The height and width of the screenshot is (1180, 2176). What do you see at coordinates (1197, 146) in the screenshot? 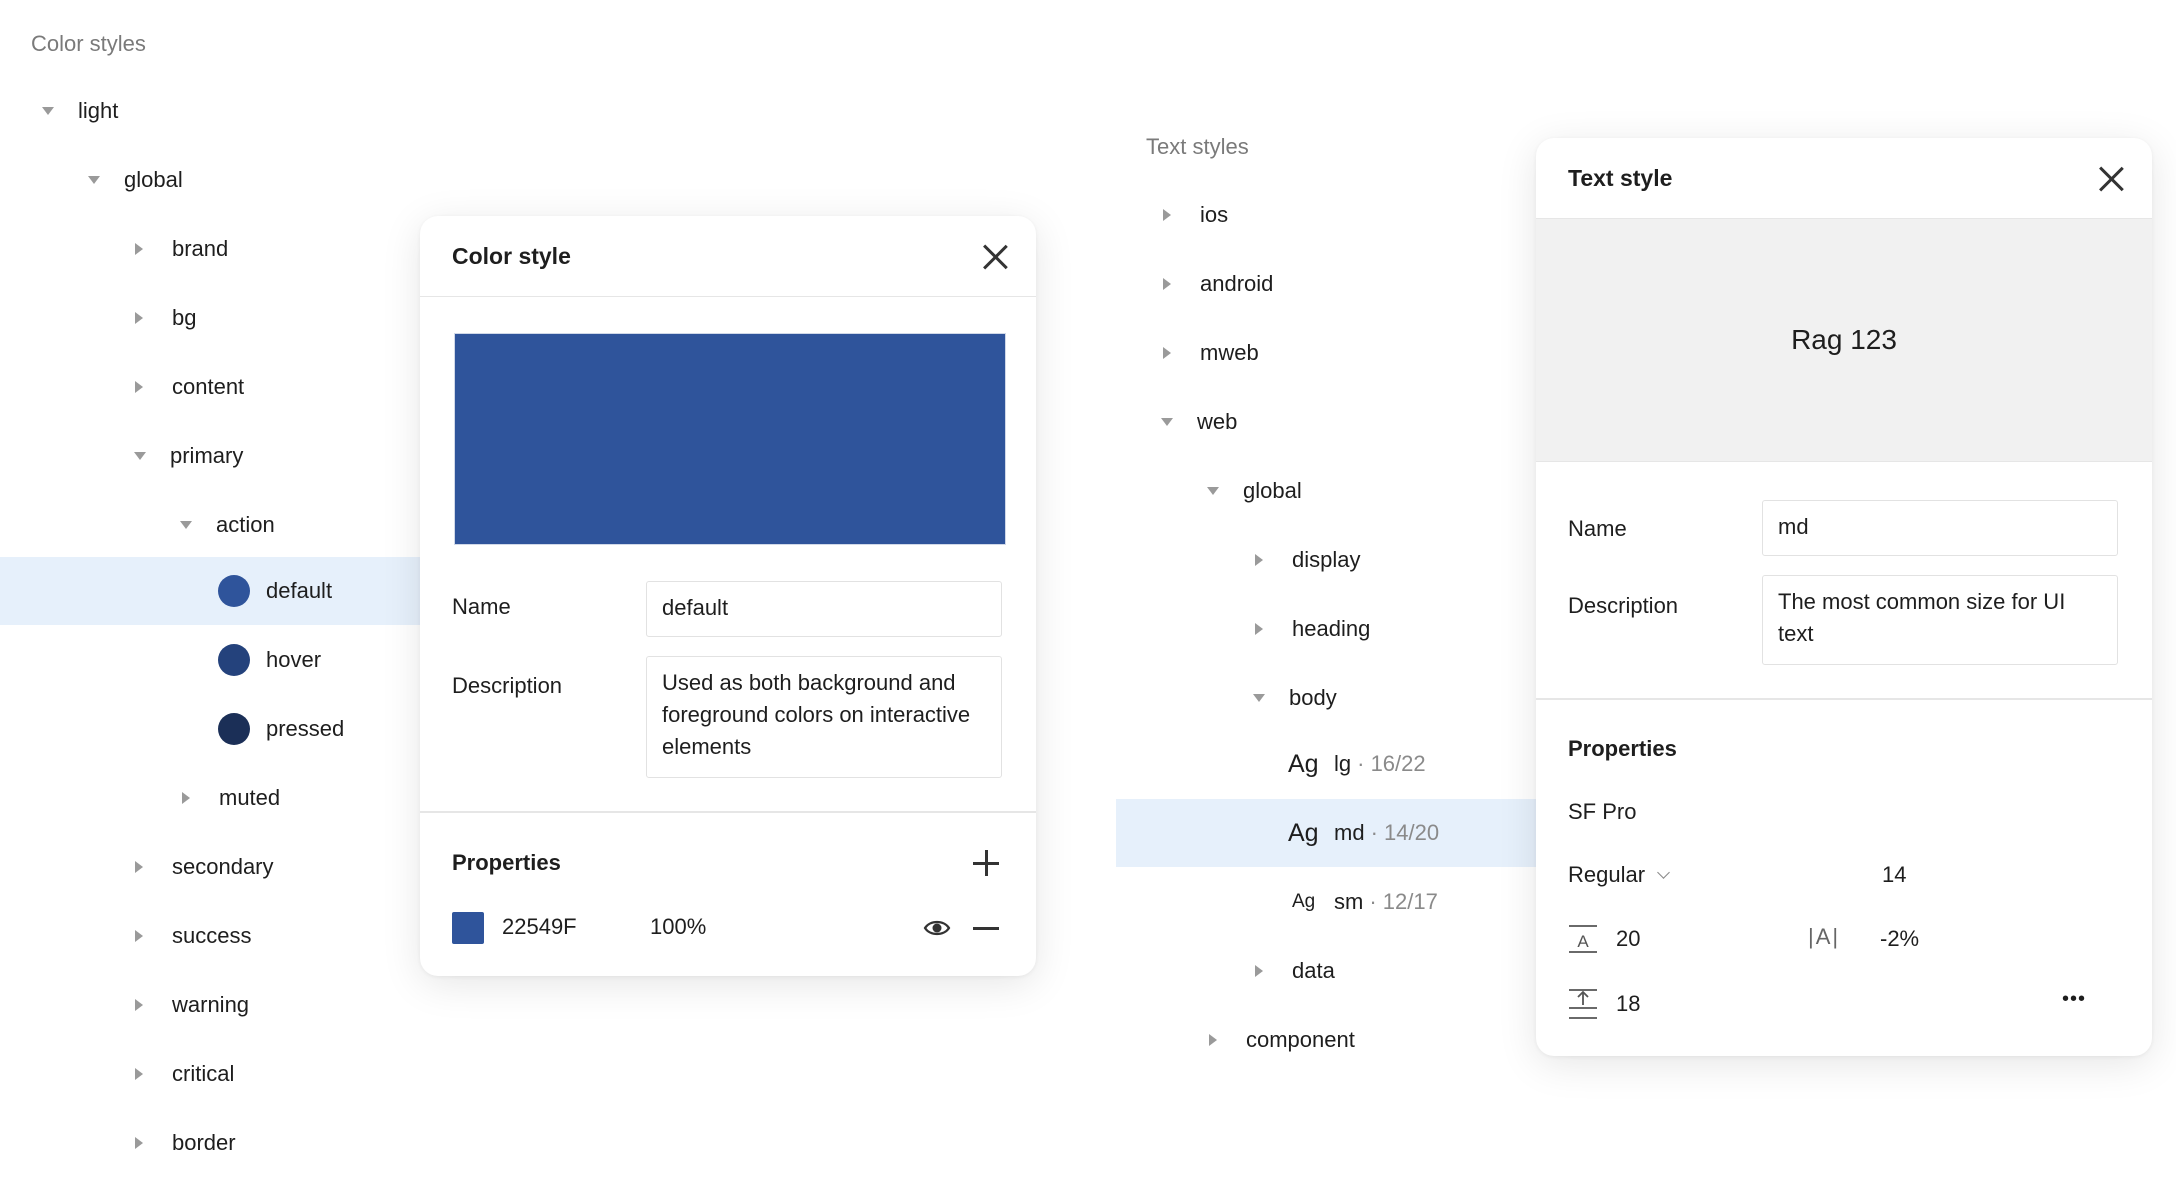
I see `text-styles-title: Text styles` at bounding box center [1197, 146].